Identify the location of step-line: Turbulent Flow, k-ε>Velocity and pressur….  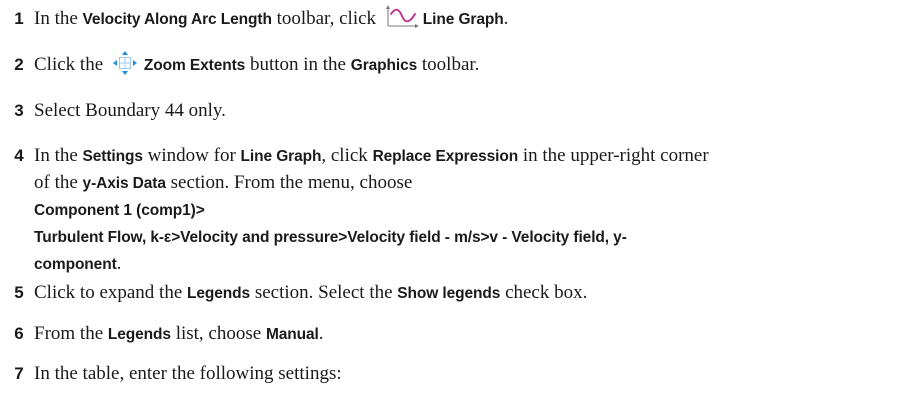
(470, 237).